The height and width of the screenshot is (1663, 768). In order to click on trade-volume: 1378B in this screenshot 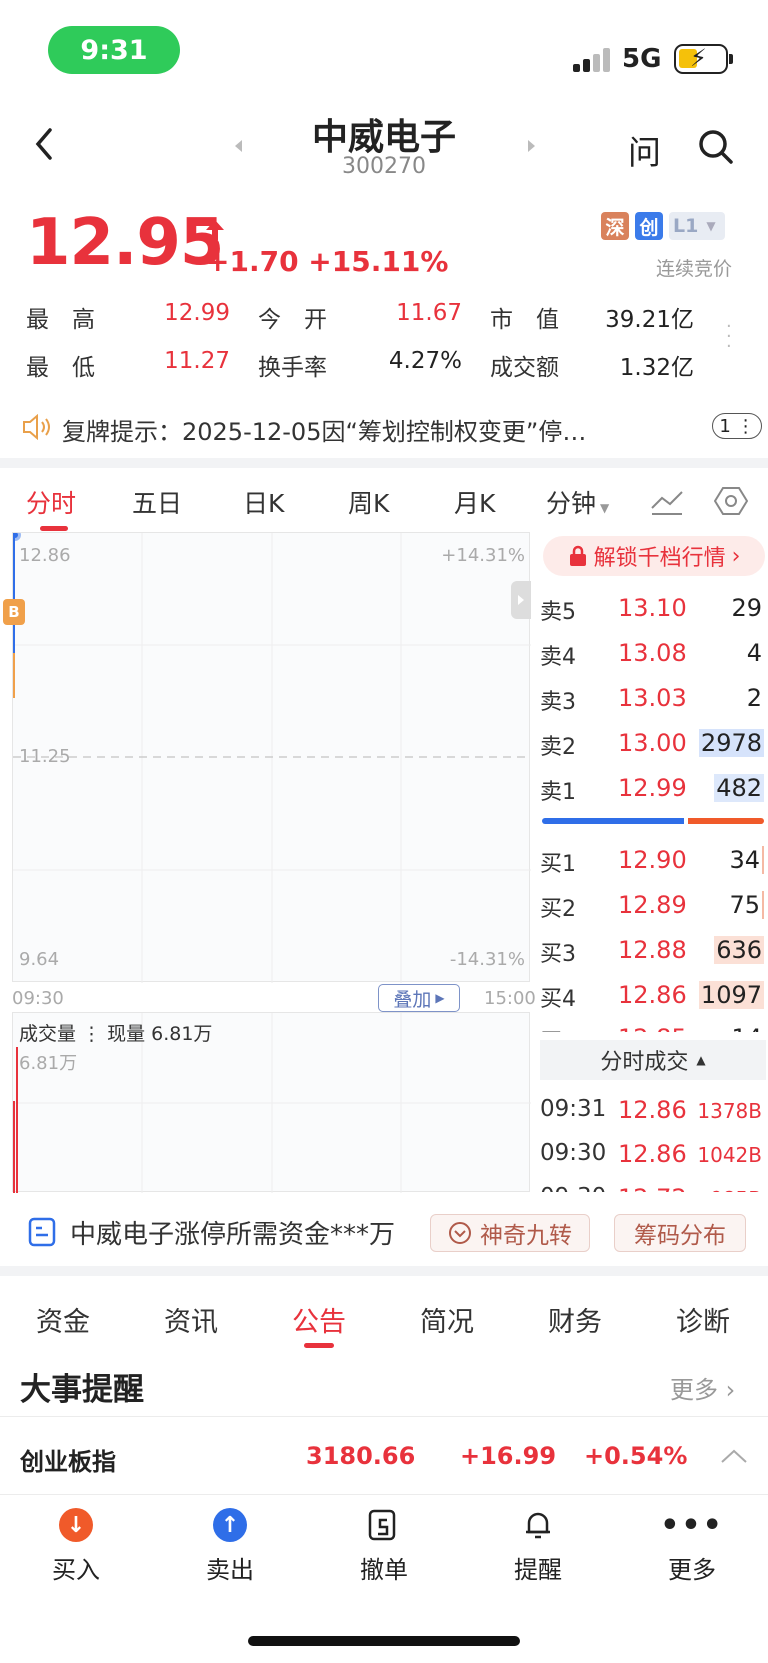, I will do `click(729, 1111)`.